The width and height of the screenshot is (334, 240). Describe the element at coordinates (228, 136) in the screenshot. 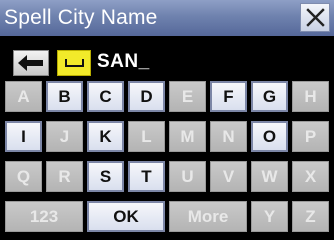

I see `key-n: N` at that location.